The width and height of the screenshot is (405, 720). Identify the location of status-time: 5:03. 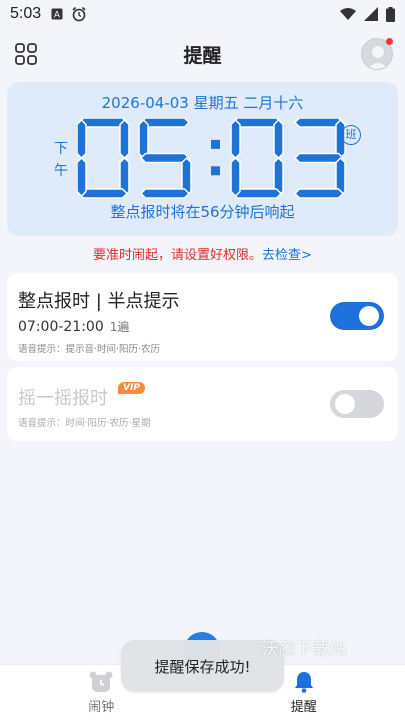
(26, 13).